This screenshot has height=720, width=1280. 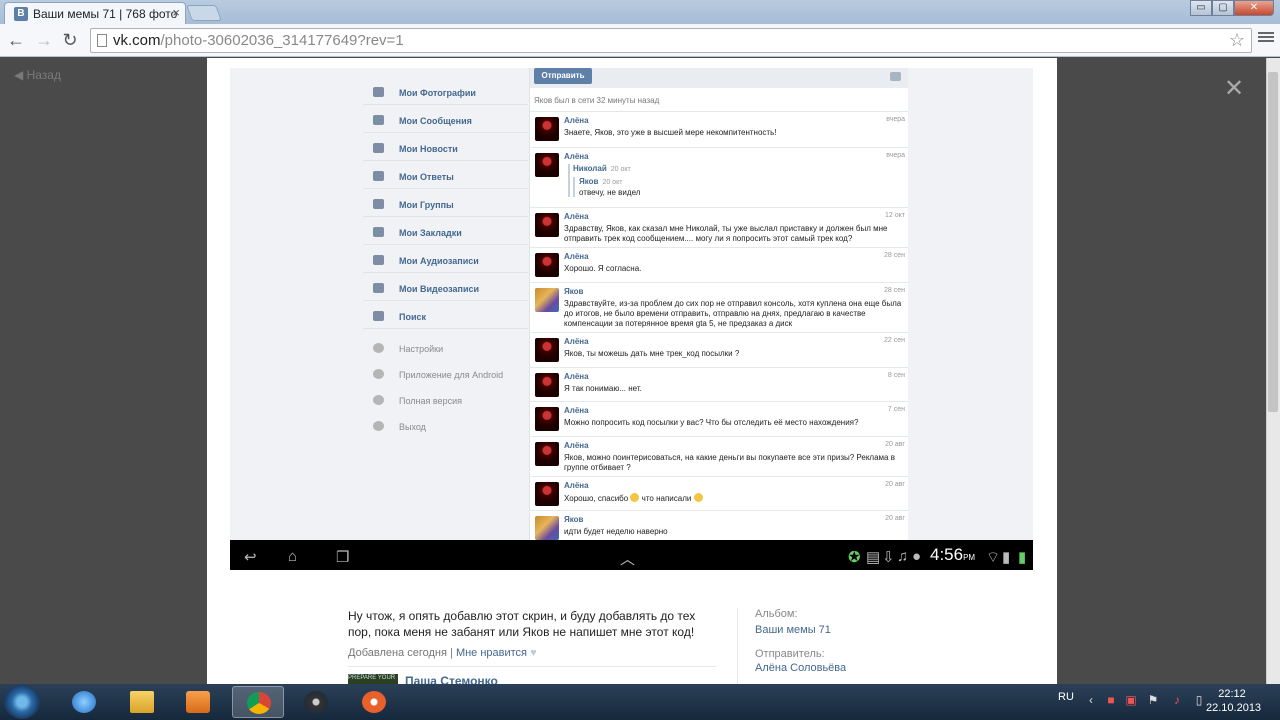 I want to click on menu-item-messages: Мои Сообщения, so click(x=445, y=119).